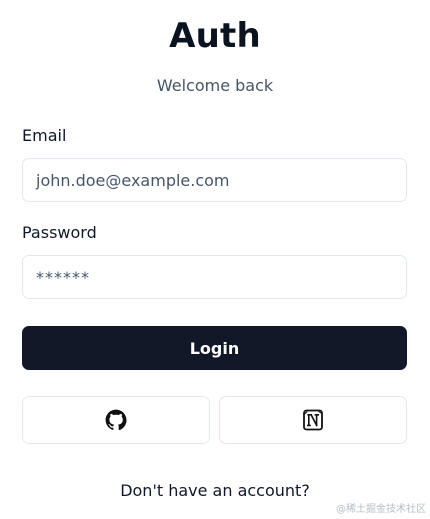  I want to click on login-button: Login, so click(214, 348).